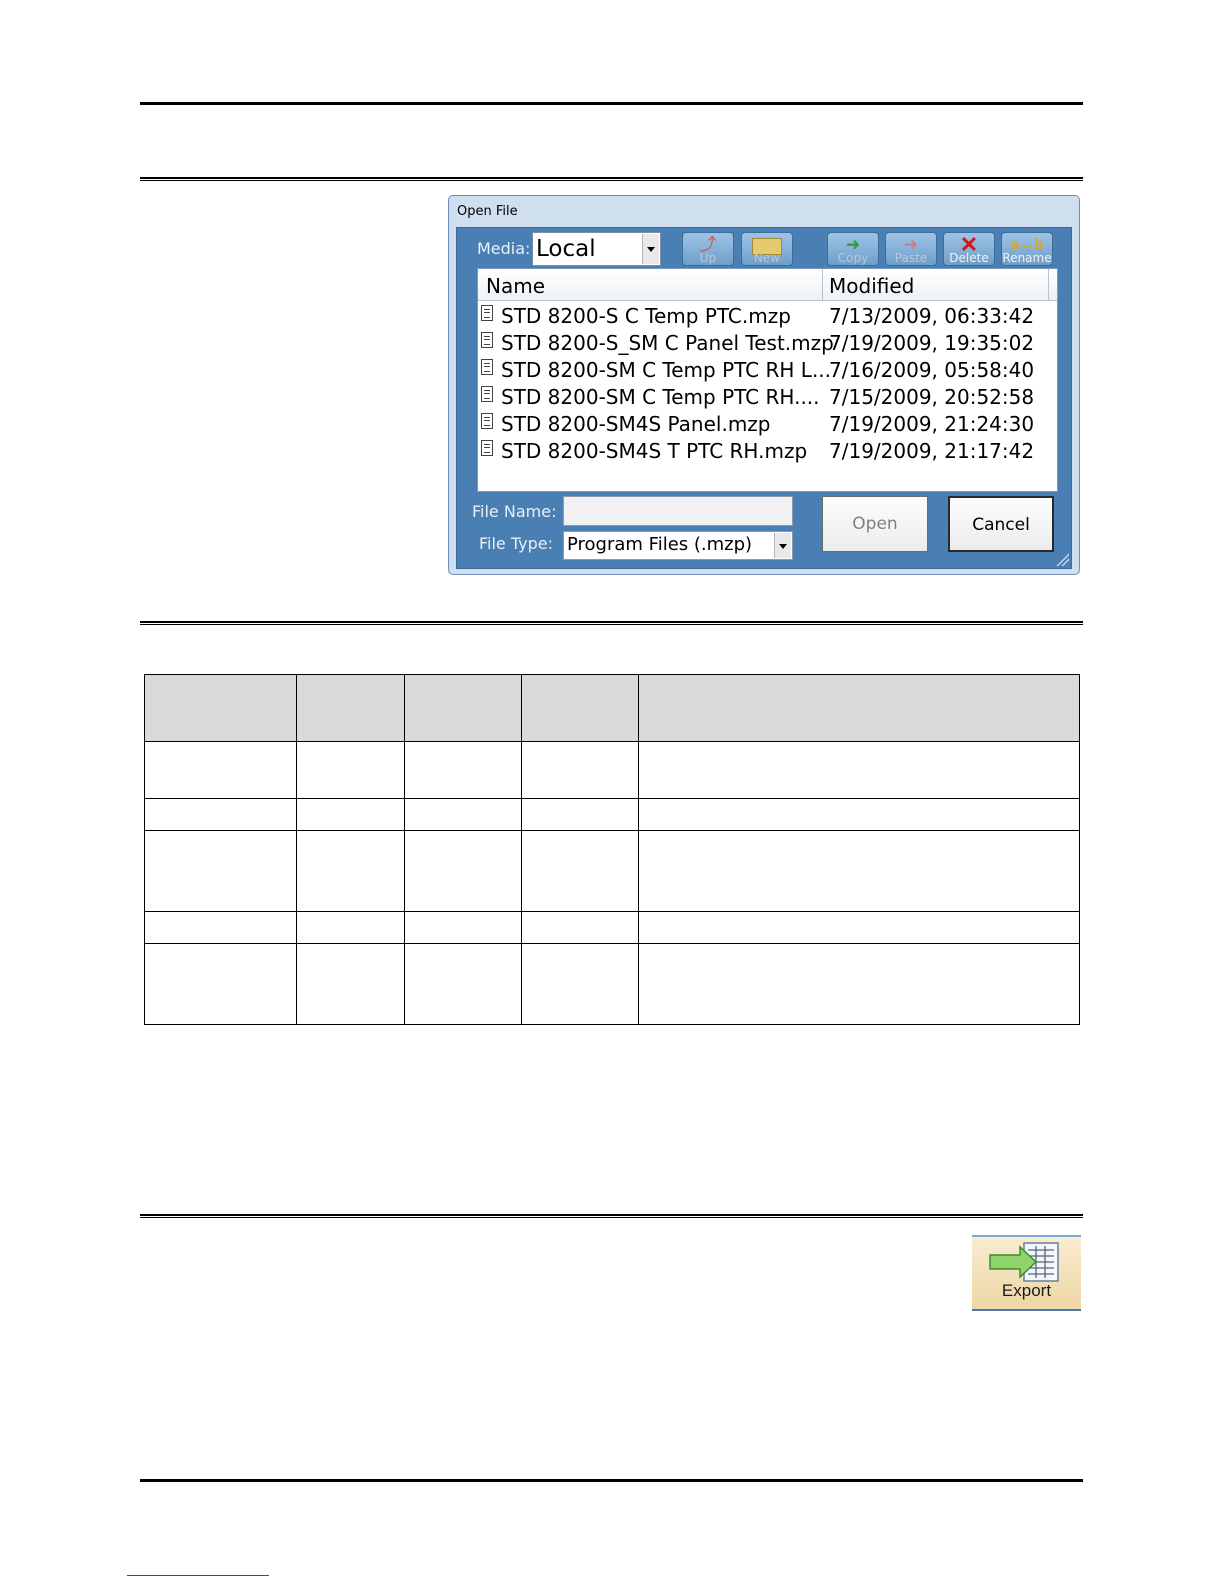  Describe the element at coordinates (932, 370) in the screenshot. I see `file-modified: 7/16/2009, 05:58:40` at that location.